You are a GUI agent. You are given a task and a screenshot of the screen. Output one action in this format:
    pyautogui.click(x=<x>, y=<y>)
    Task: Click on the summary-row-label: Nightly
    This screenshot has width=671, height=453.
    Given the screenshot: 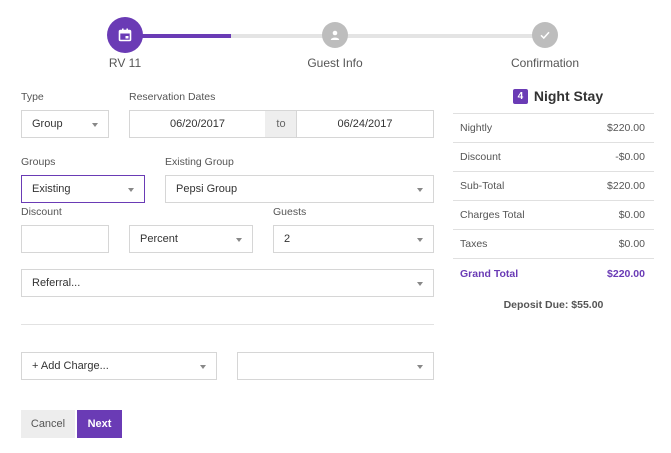 What is the action you would take?
    pyautogui.click(x=476, y=128)
    